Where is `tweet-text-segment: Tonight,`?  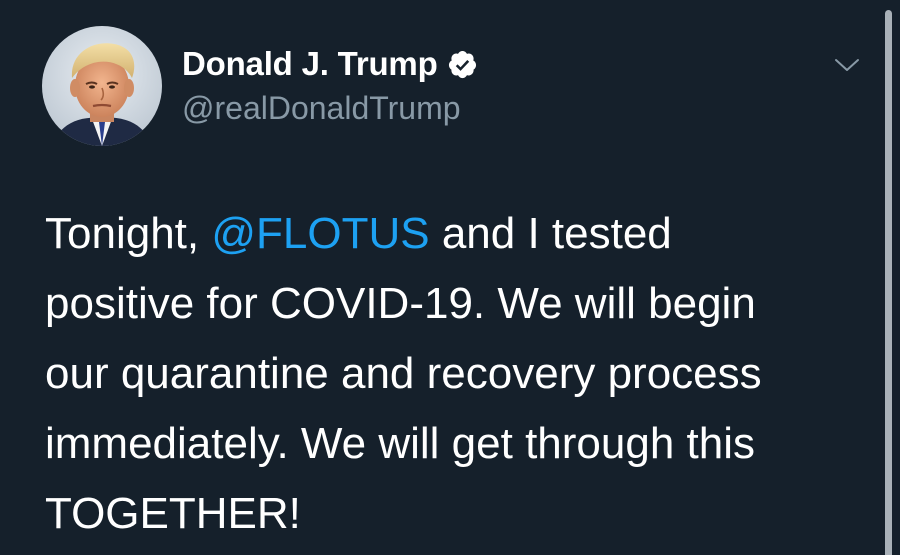 tweet-text-segment: Tonight, is located at coordinates (128, 233).